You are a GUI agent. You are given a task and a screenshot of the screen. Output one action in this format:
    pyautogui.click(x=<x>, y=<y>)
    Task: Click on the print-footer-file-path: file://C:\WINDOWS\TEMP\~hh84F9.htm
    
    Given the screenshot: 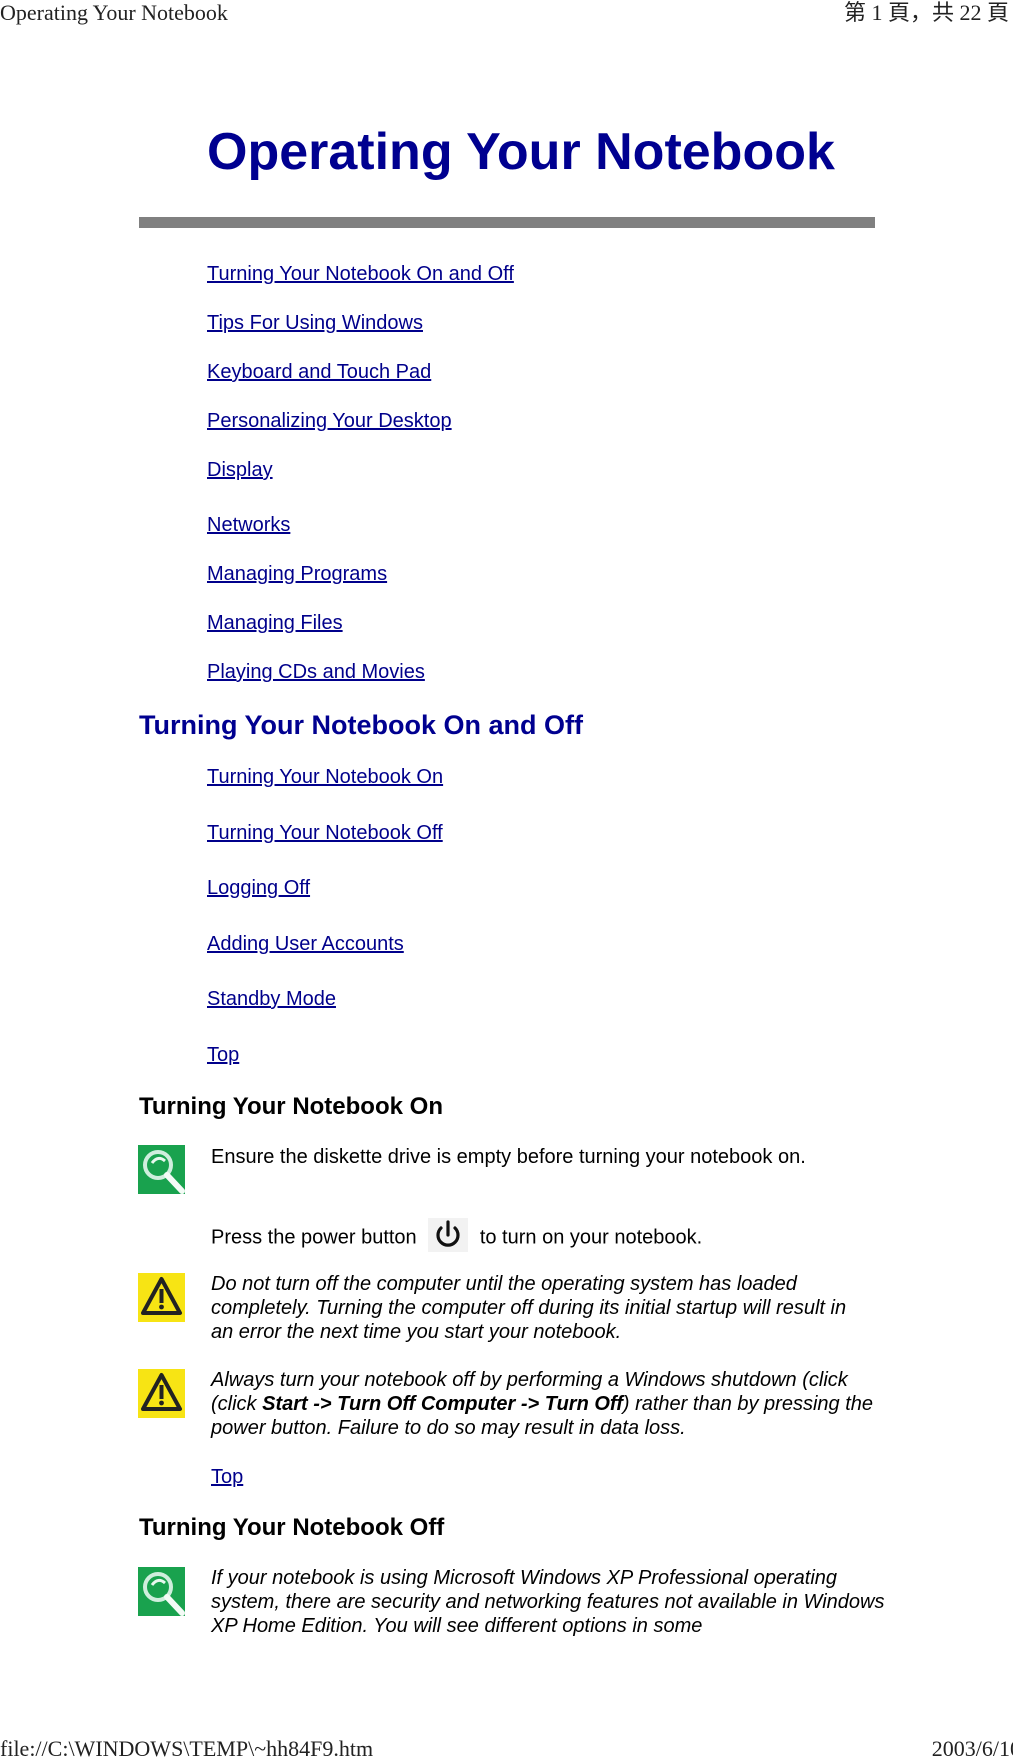 What is the action you would take?
    pyautogui.click(x=187, y=1748)
    